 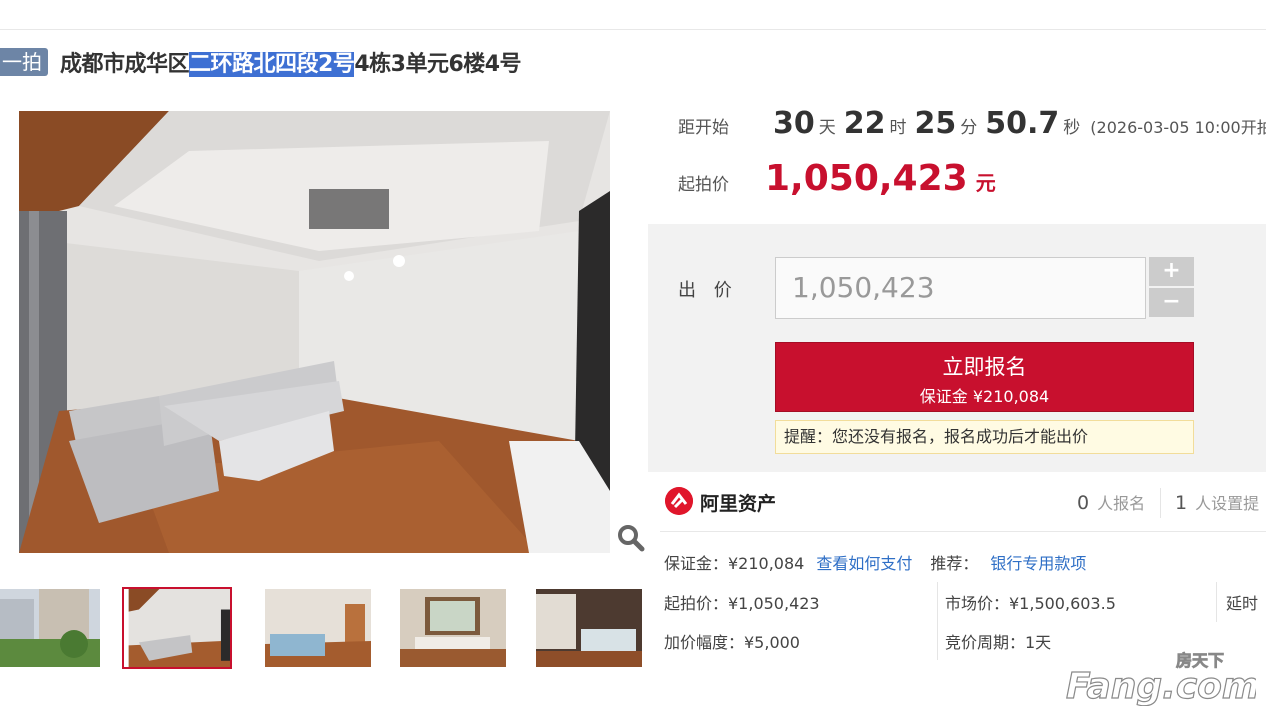 What do you see at coordinates (960, 288) in the screenshot?
I see `bid-amount-input: 1,050,423` at bounding box center [960, 288].